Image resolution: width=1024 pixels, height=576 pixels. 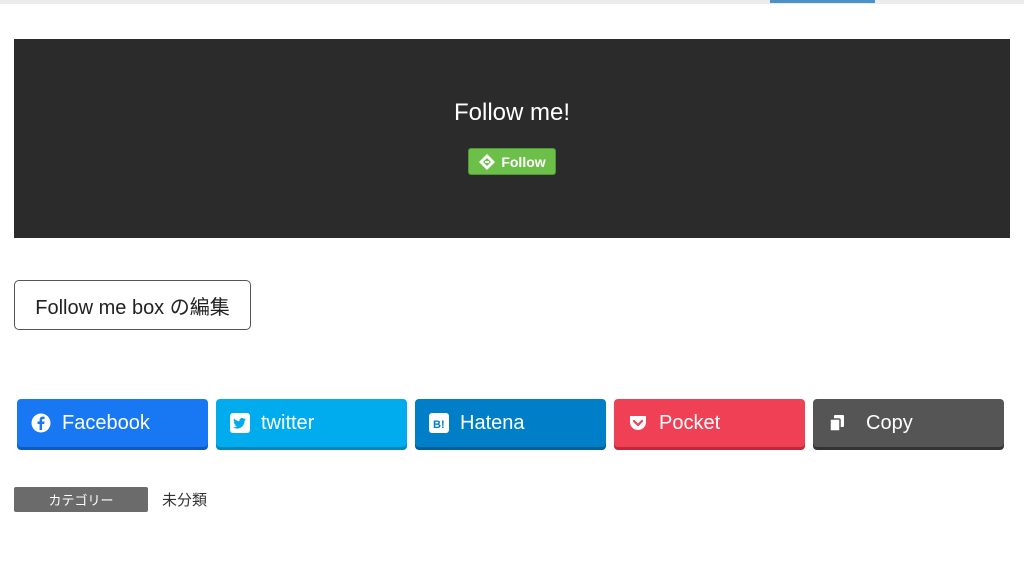 I want to click on share-buttons: Facebook twitter B! Hatena Pocket Copy, so click(x=511, y=424).